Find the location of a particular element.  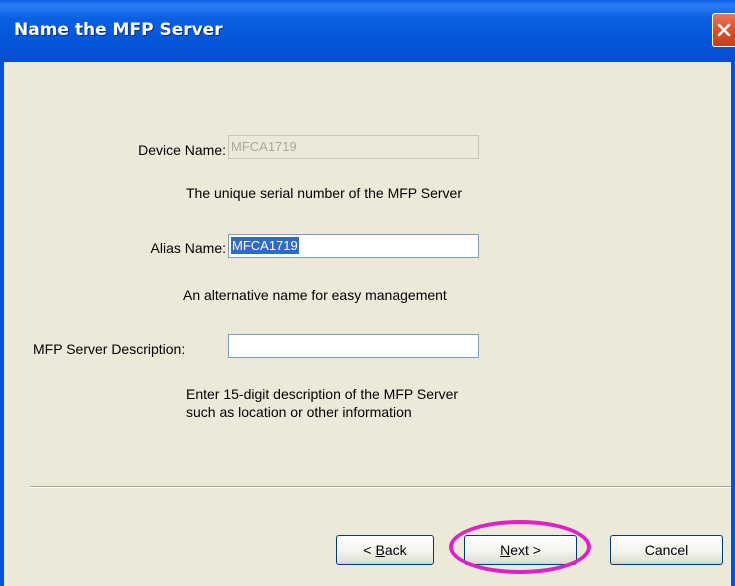

back-button: < Back is located at coordinates (385, 550).